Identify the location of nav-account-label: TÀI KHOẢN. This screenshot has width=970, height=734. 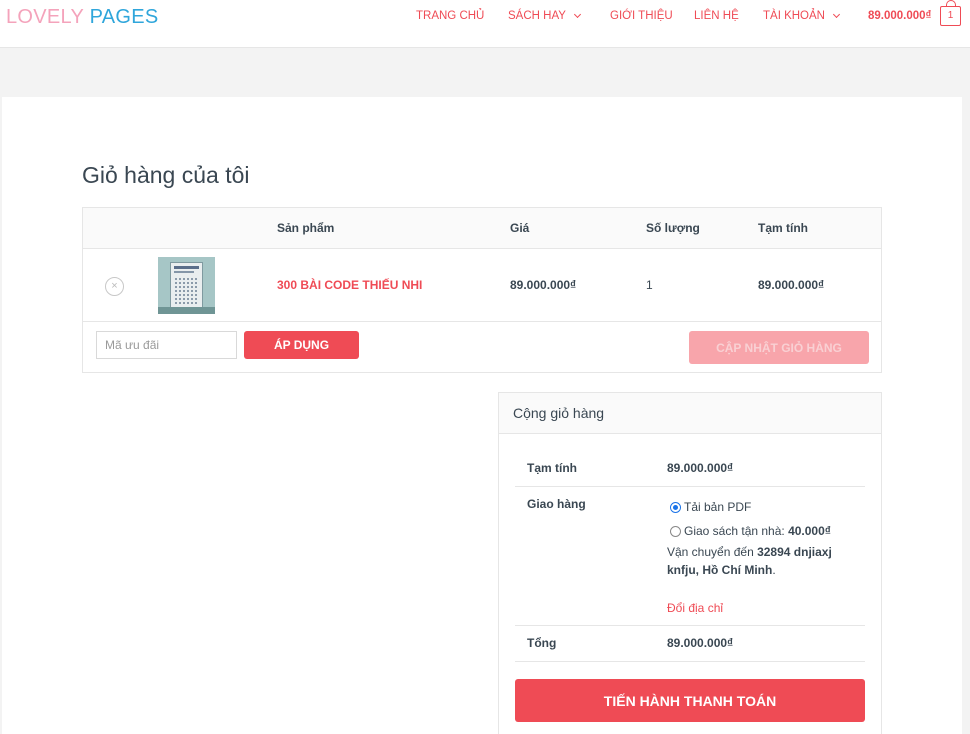
(794, 16).